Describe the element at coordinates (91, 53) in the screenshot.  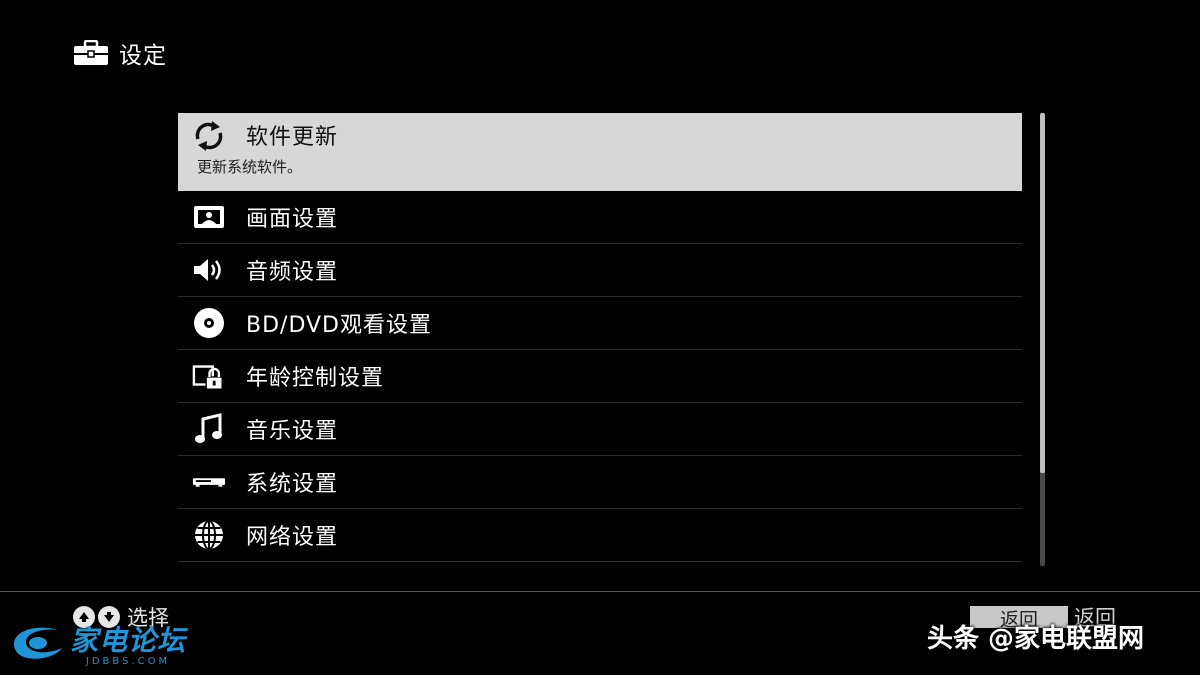
I see `toolbox-icon` at that location.